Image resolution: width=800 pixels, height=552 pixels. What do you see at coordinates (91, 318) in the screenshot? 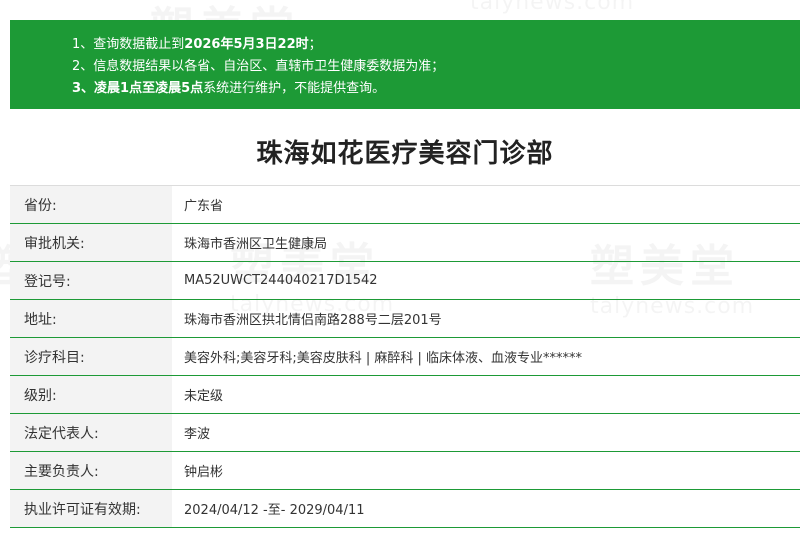
I see `row-label: 地址:` at bounding box center [91, 318].